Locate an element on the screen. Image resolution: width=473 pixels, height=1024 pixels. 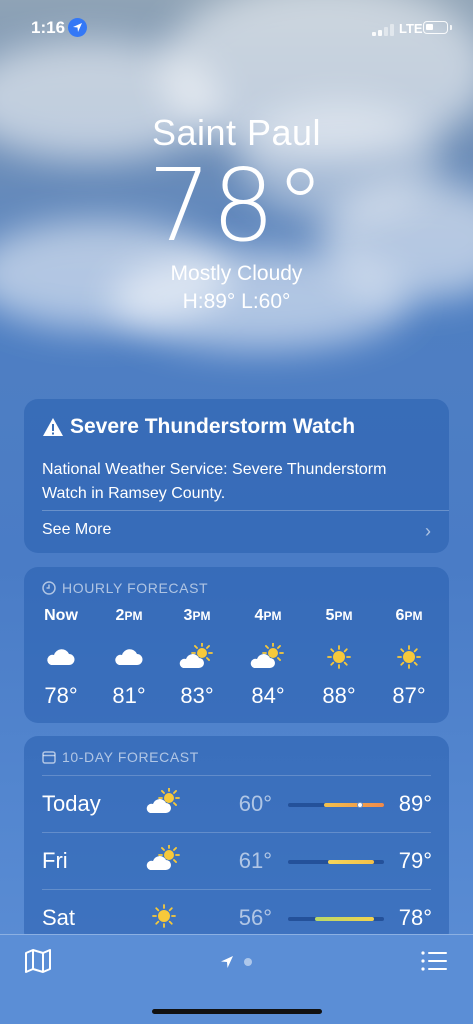
hour-label: 2PM is located at coordinates (129, 615).